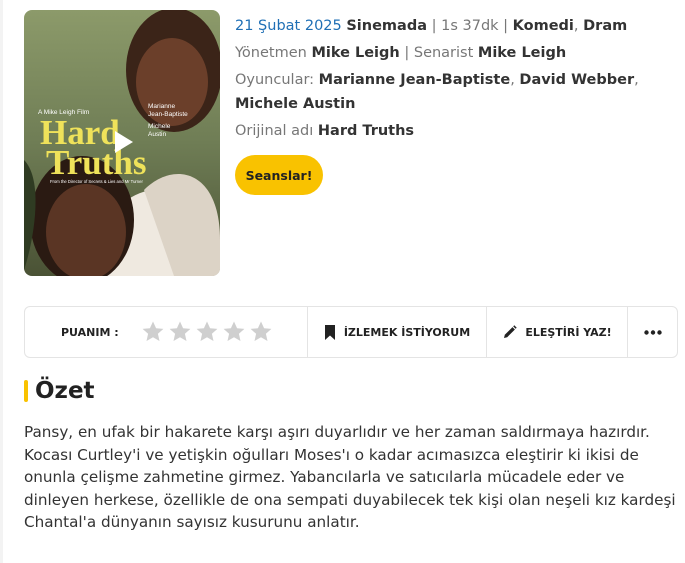  I want to click on rating-cell: PUANIM :, so click(166, 332).